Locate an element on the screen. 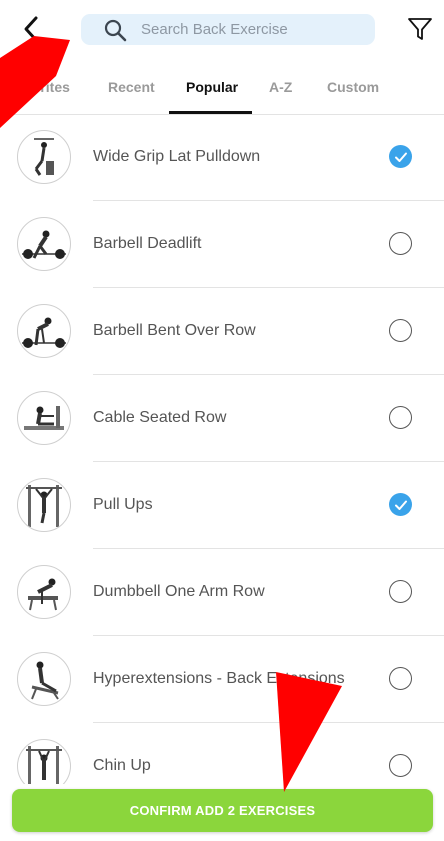  tab-a-z: A-Z is located at coordinates (280, 87).